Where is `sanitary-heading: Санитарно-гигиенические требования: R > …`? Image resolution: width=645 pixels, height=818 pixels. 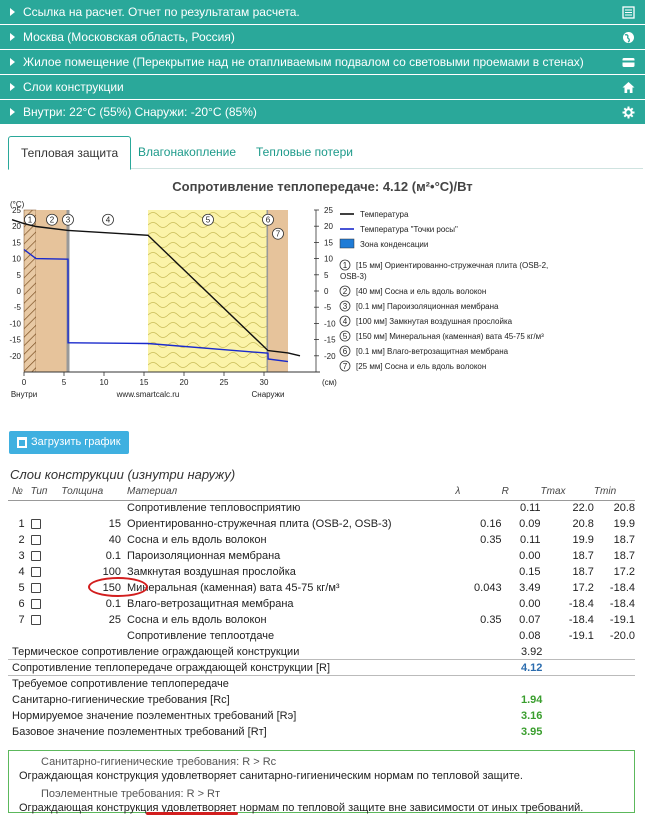 sanitary-heading: Санитарно-гигиенические требования: R > … is located at coordinates (159, 762).